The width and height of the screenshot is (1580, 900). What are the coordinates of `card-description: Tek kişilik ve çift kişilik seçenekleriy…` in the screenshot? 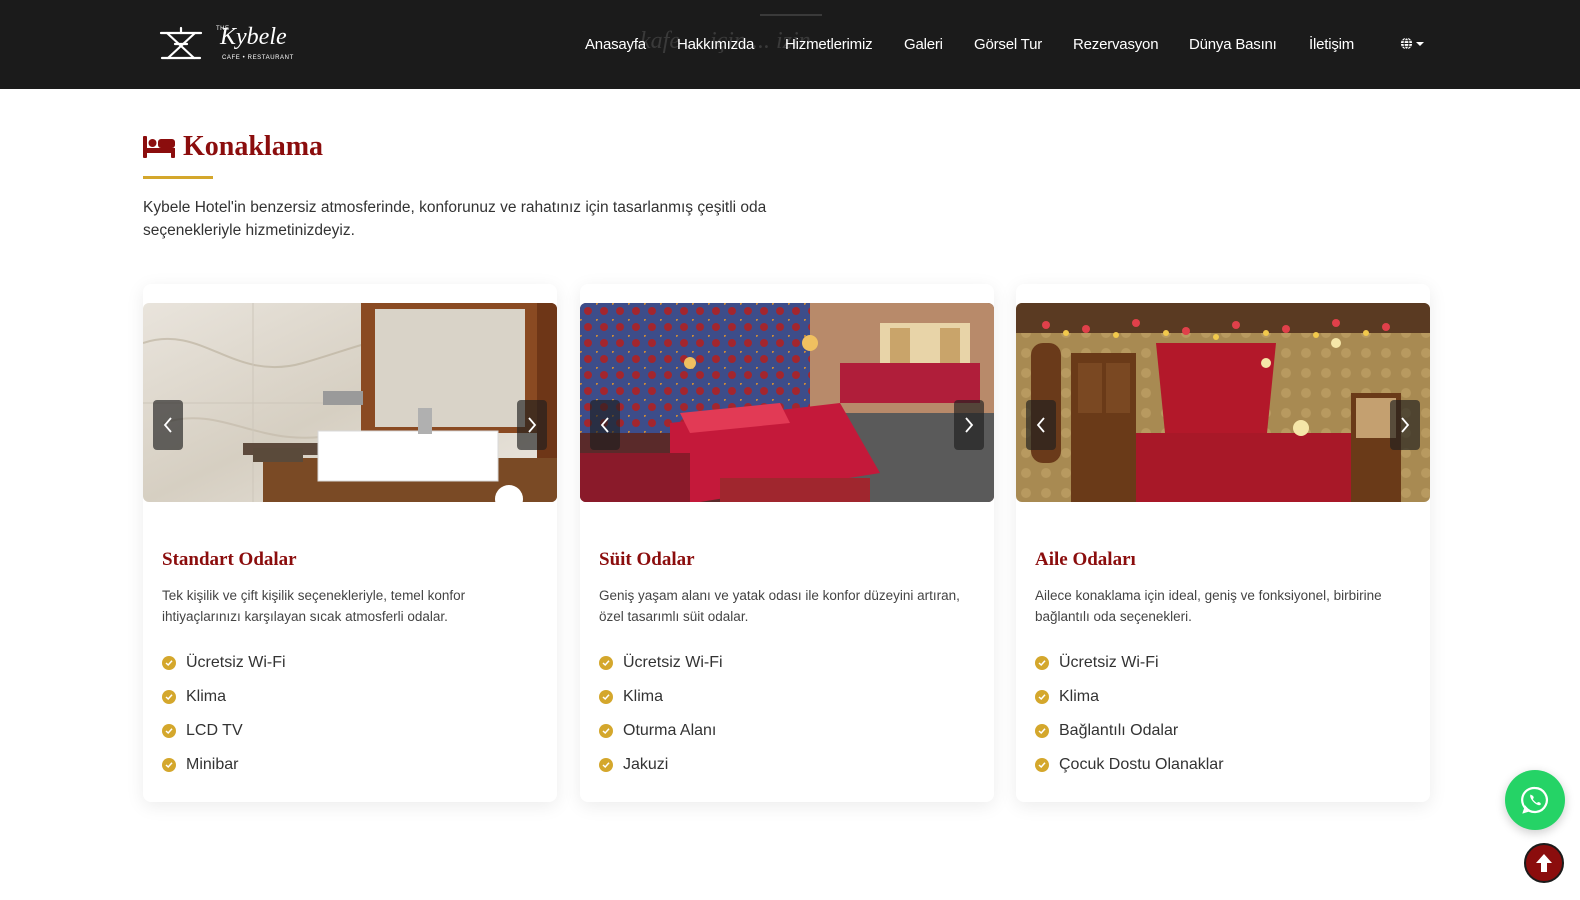 It's located at (314, 606).